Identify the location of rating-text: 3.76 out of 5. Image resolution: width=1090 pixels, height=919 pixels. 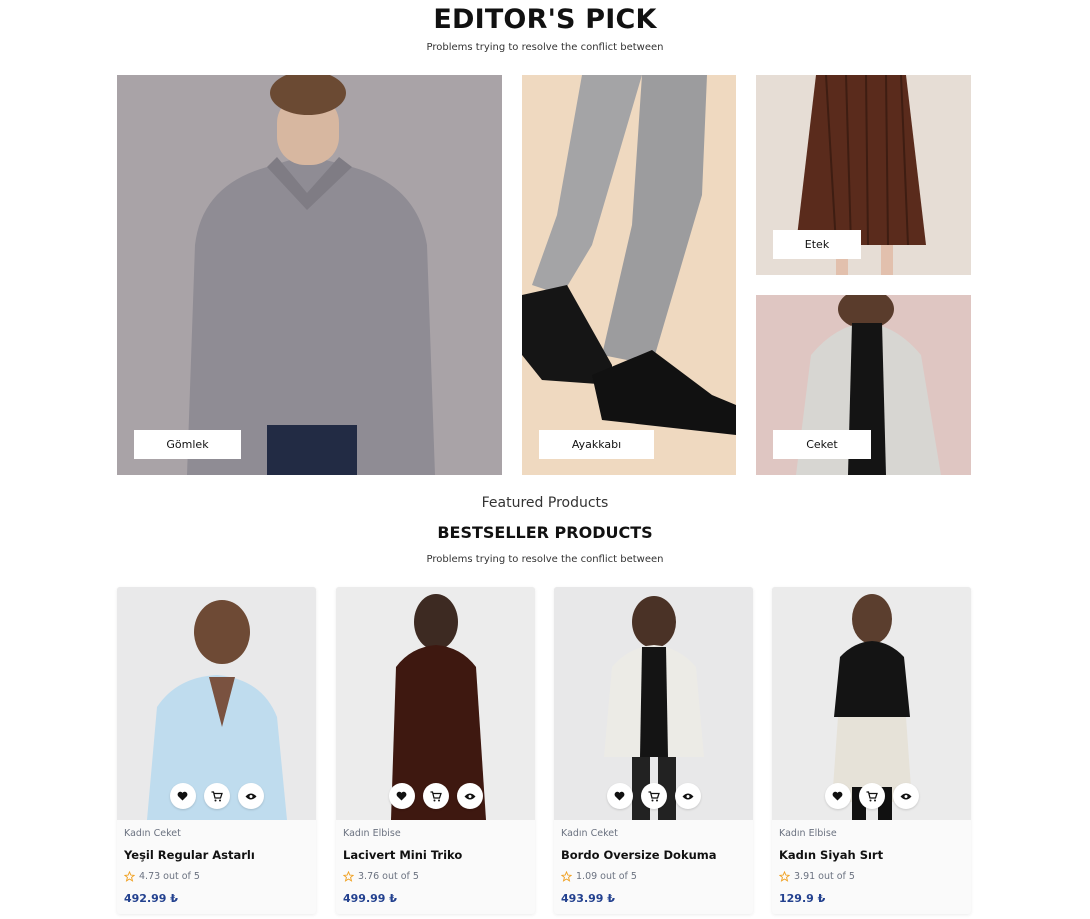
(388, 876).